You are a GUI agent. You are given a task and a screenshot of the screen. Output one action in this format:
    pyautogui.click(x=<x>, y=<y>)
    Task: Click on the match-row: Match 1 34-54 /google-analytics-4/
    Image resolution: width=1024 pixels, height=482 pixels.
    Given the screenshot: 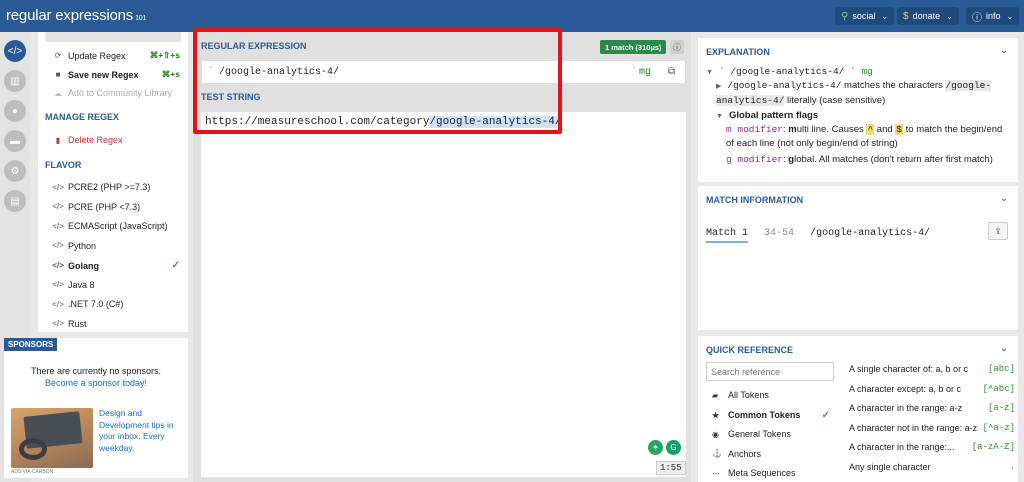 What is the action you would take?
    pyautogui.click(x=818, y=235)
    